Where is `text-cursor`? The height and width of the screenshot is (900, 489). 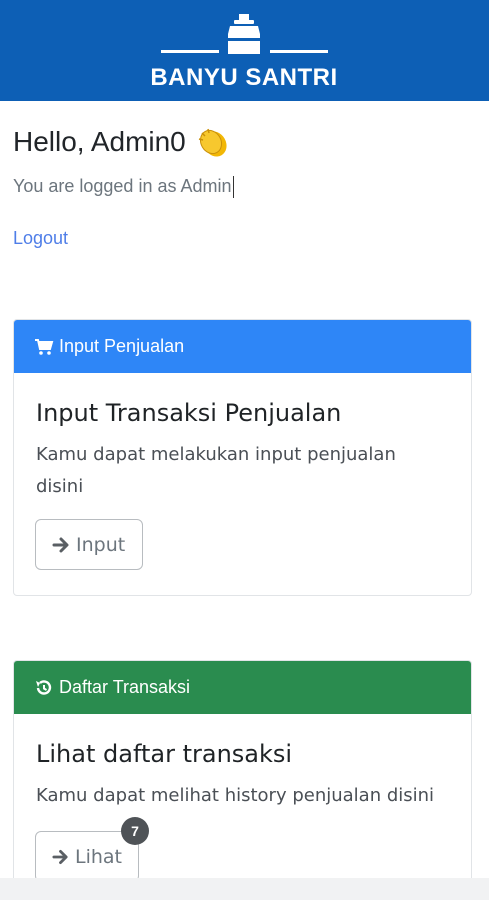 text-cursor is located at coordinates (233, 187).